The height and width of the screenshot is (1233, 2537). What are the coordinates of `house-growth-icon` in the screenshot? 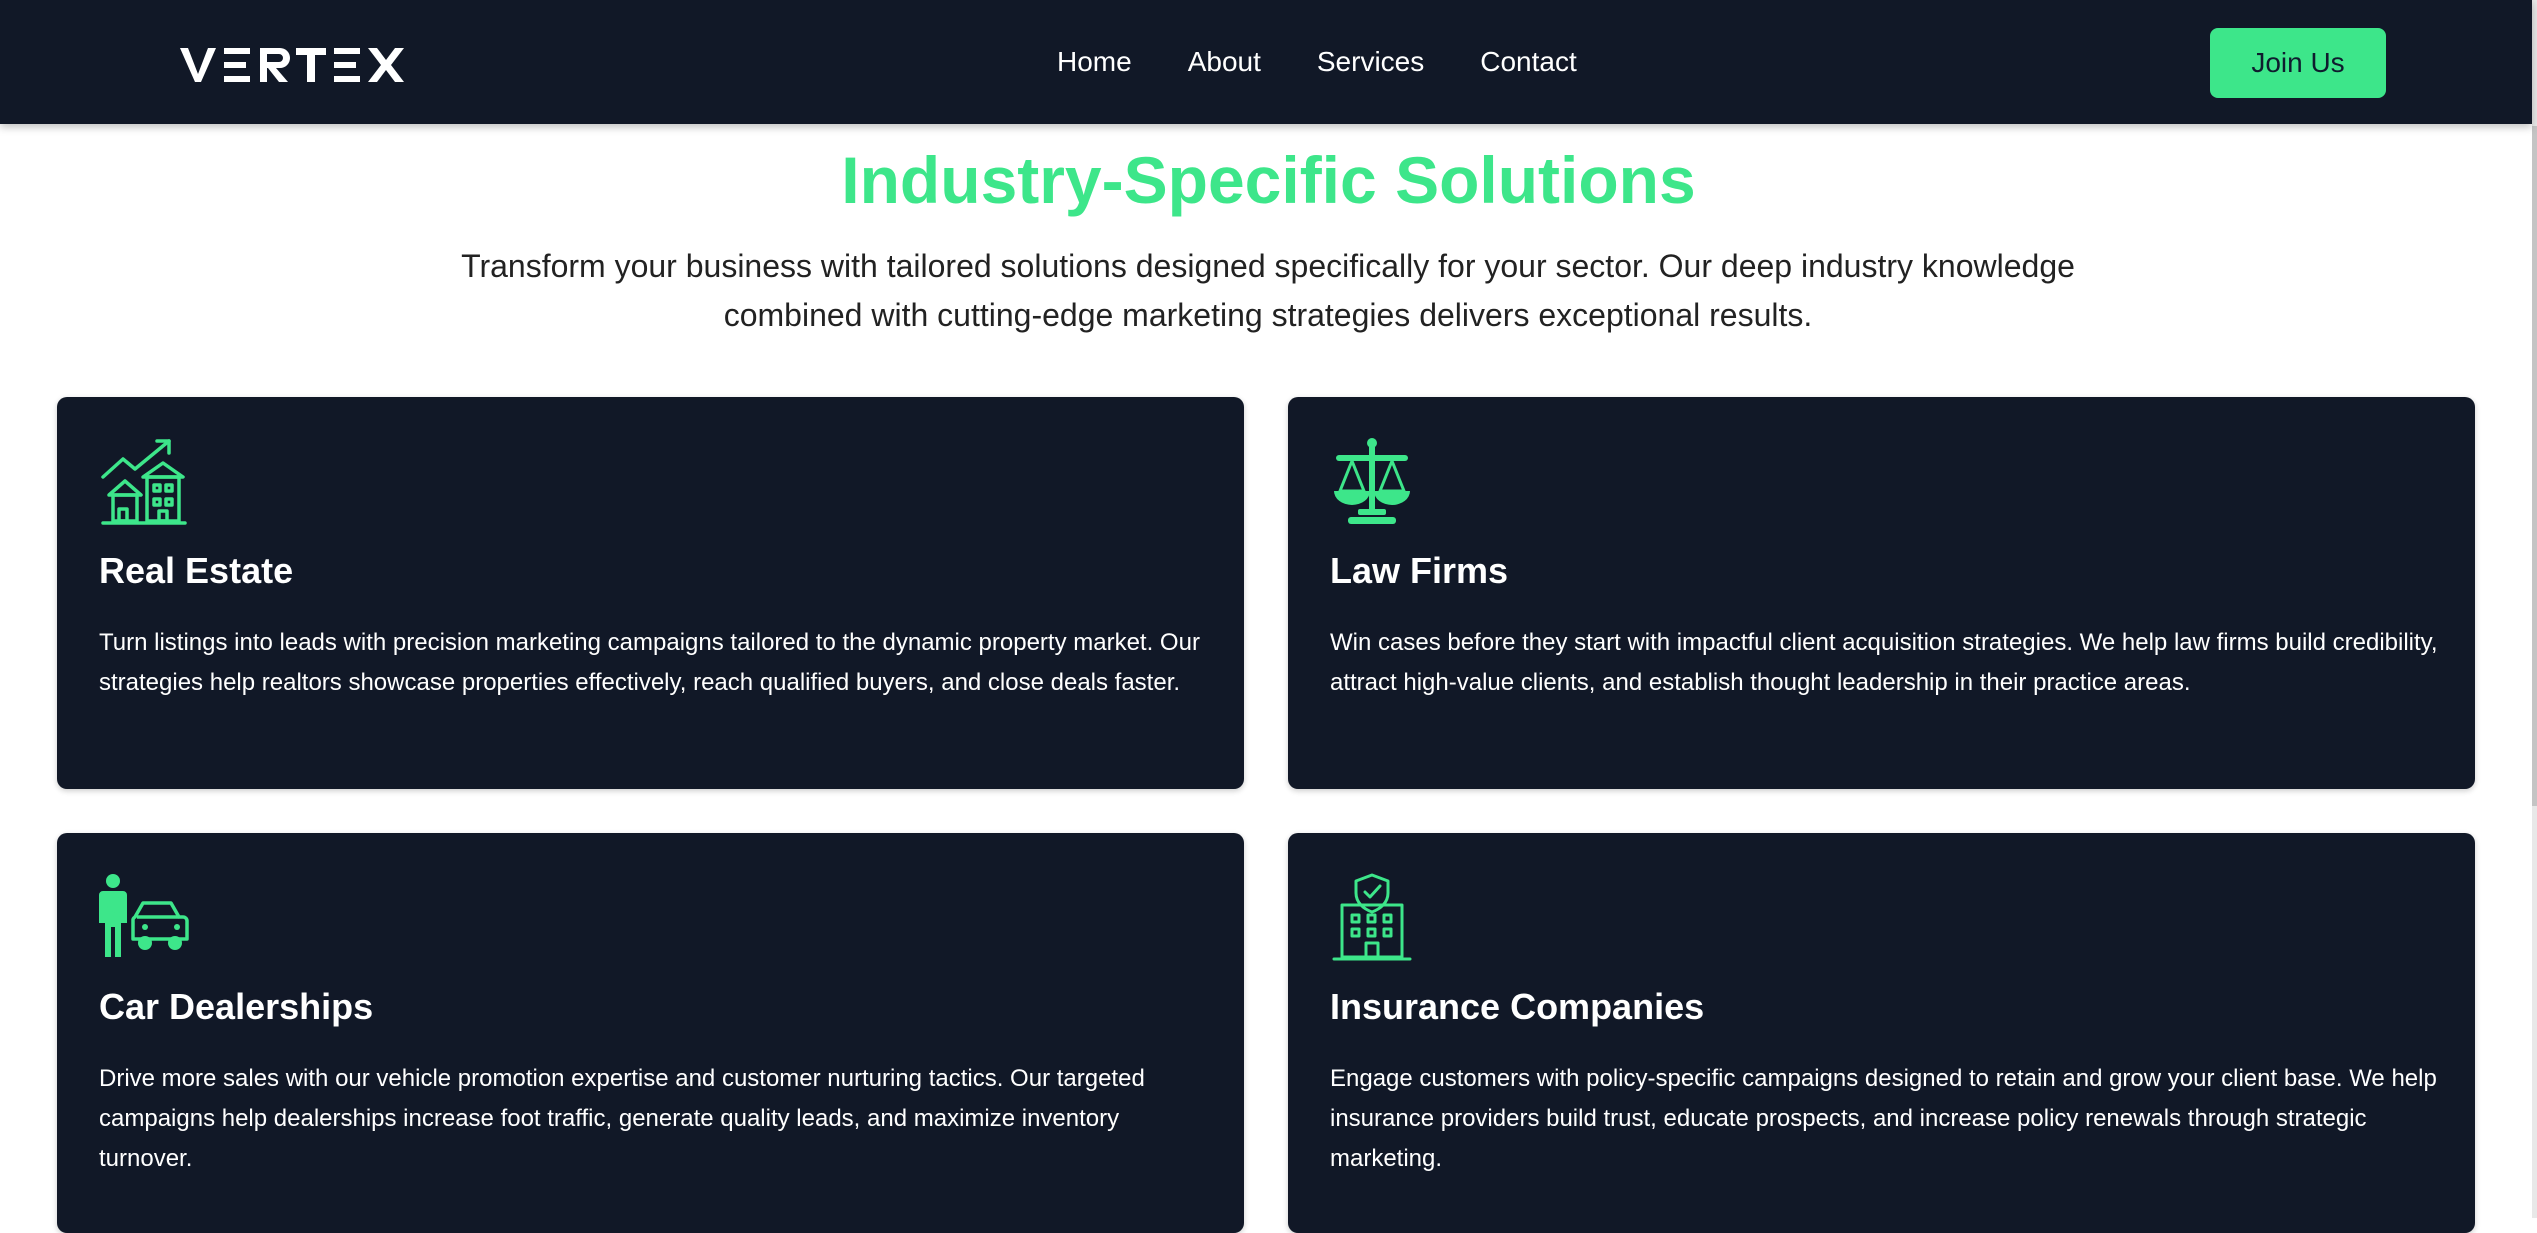 It's located at (144, 482).